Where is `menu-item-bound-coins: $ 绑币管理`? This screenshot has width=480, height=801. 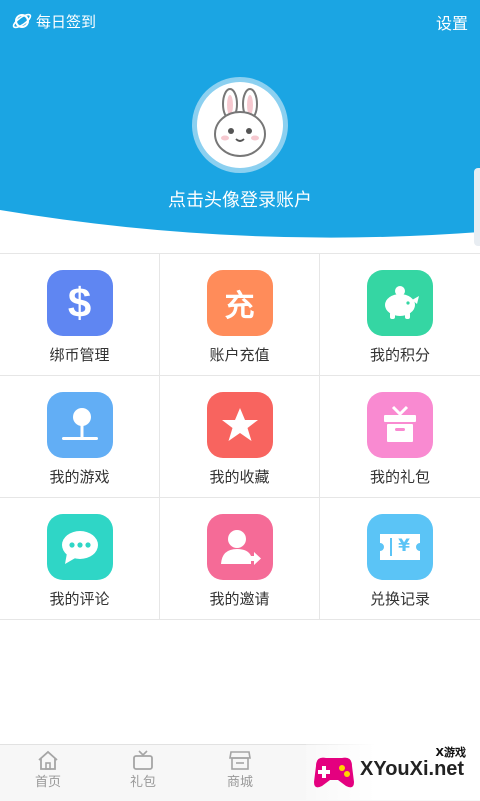 menu-item-bound-coins: $ 绑币管理 is located at coordinates (80, 315).